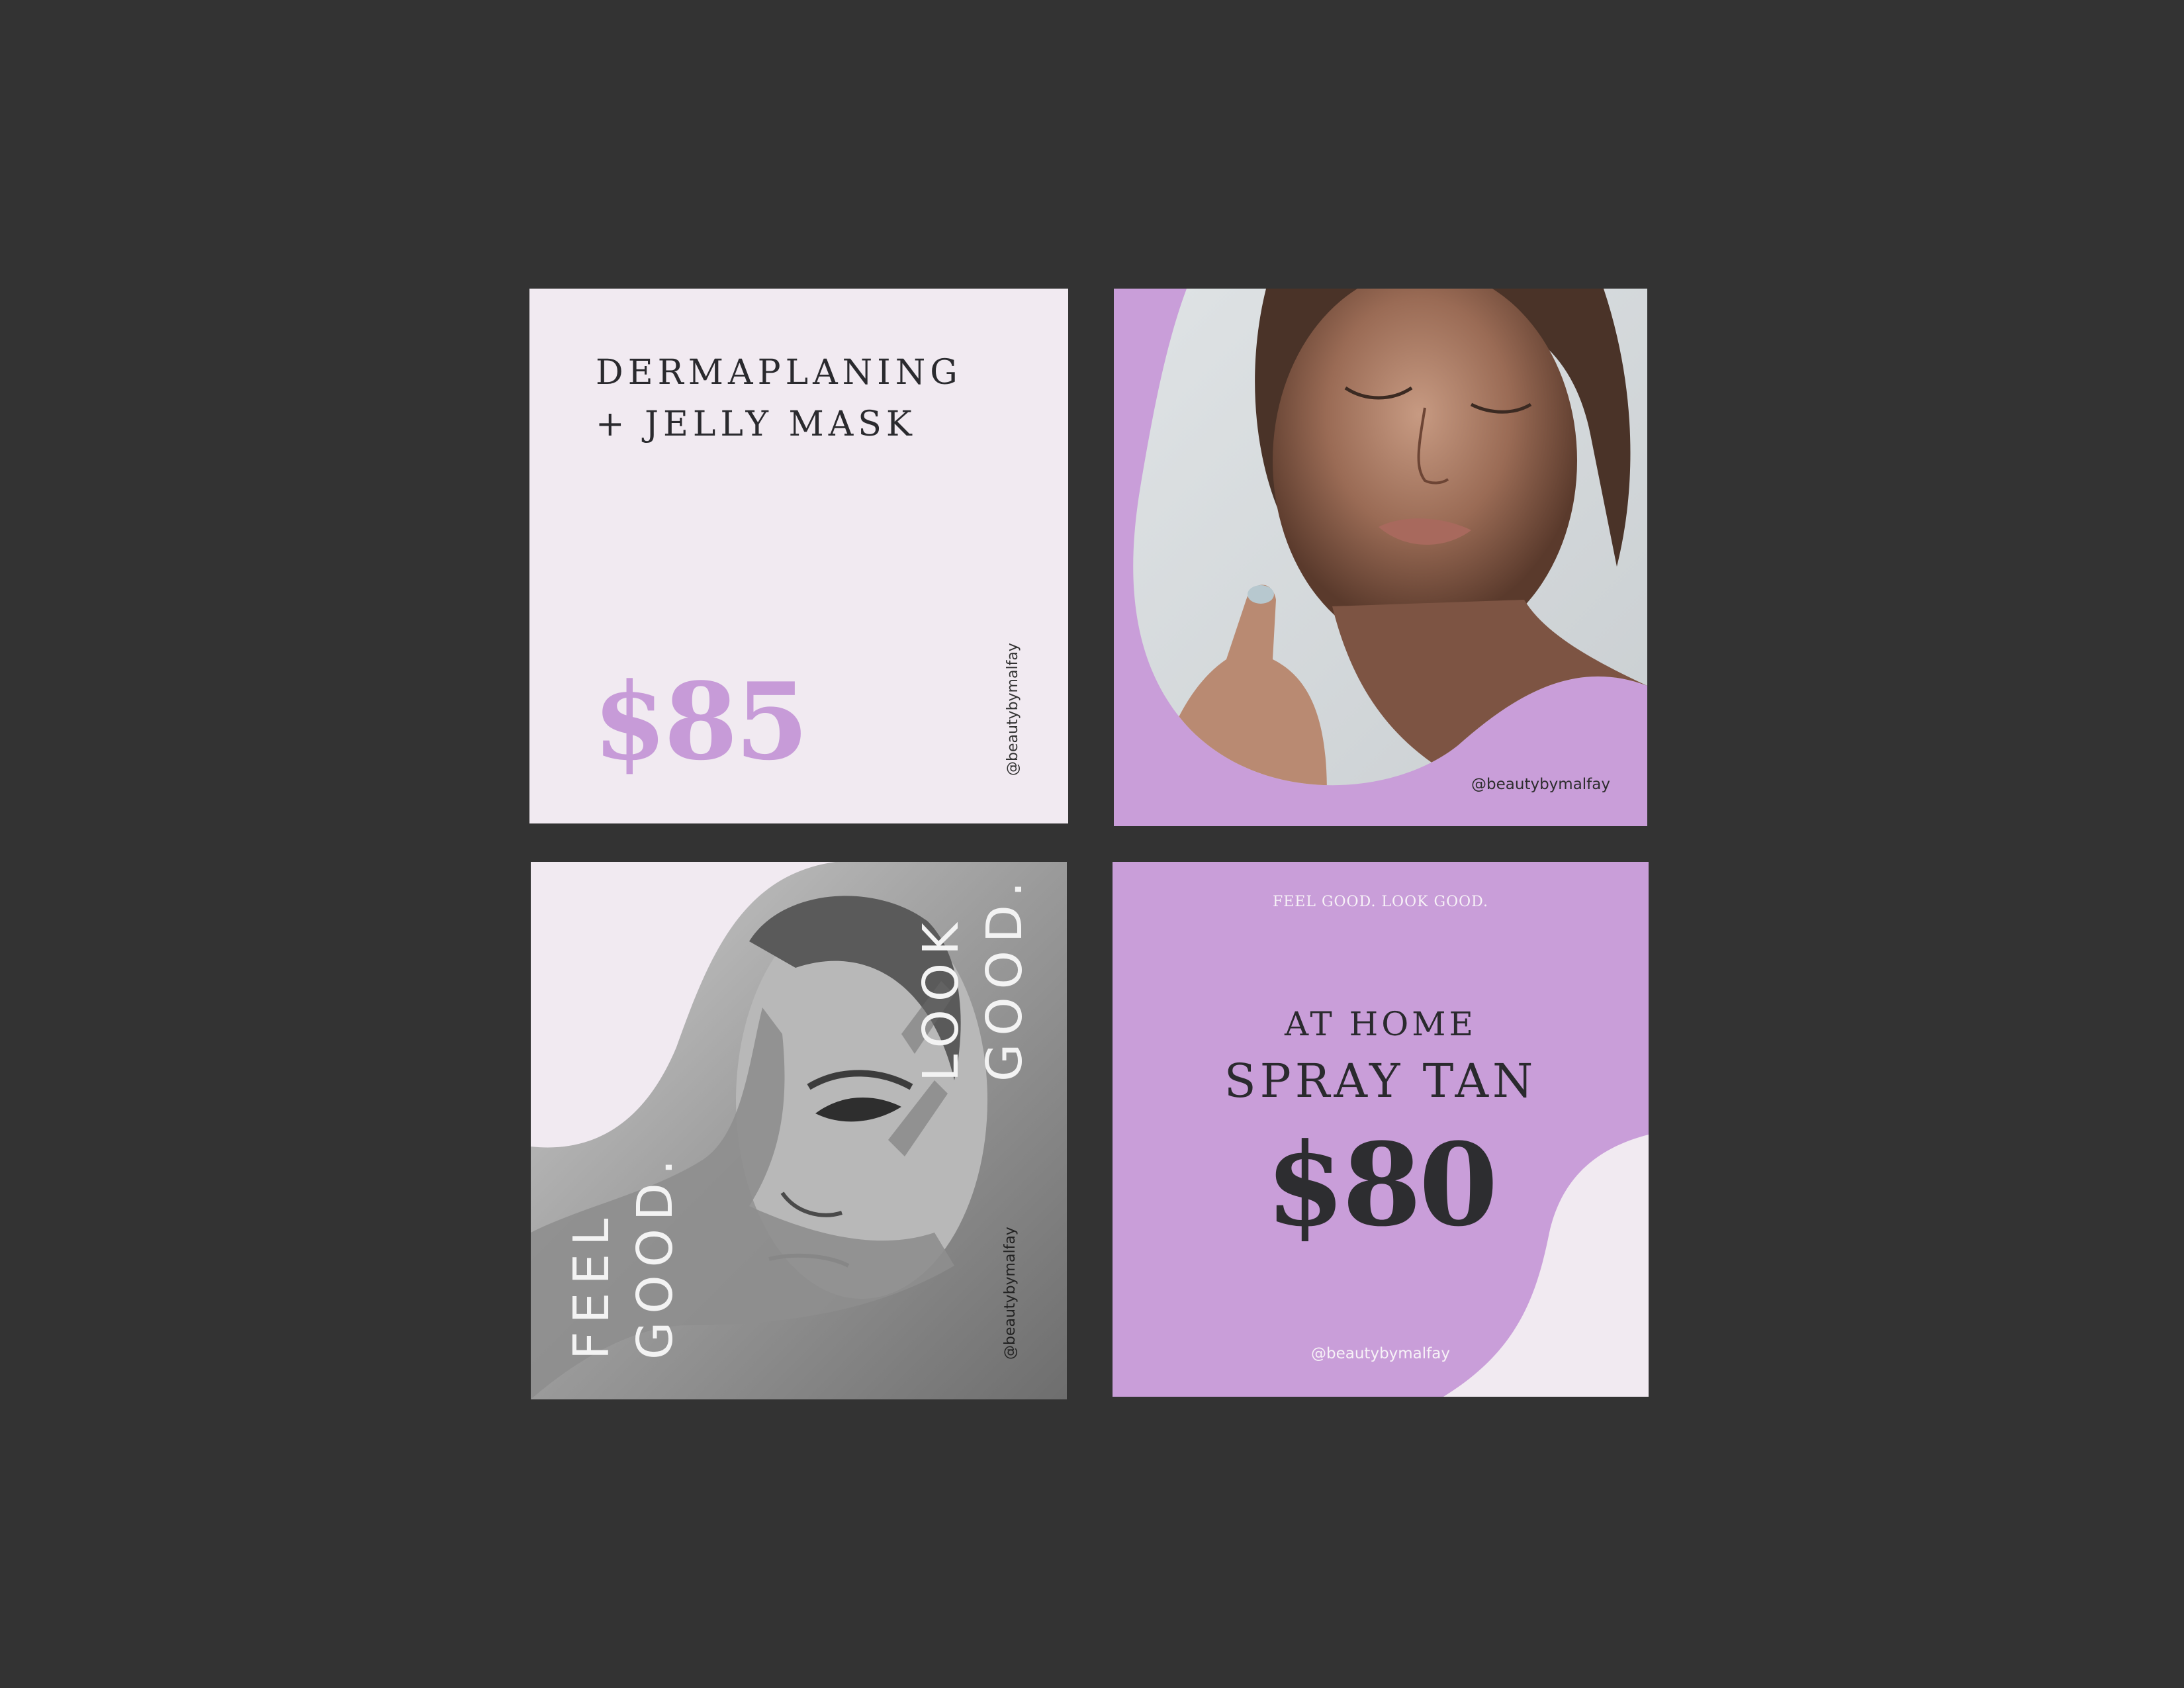 This screenshot has width=2184, height=1688. I want to click on tagline: FEEL GOOD. LOOK GOOD., so click(1380, 902).